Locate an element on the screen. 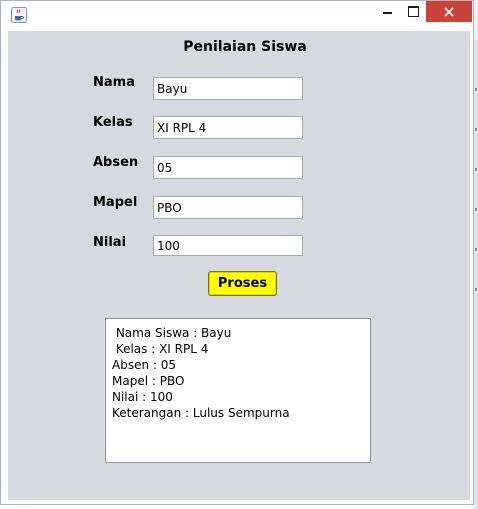 The width and height of the screenshot is (478, 509). mapel-input is located at coordinates (228, 207).